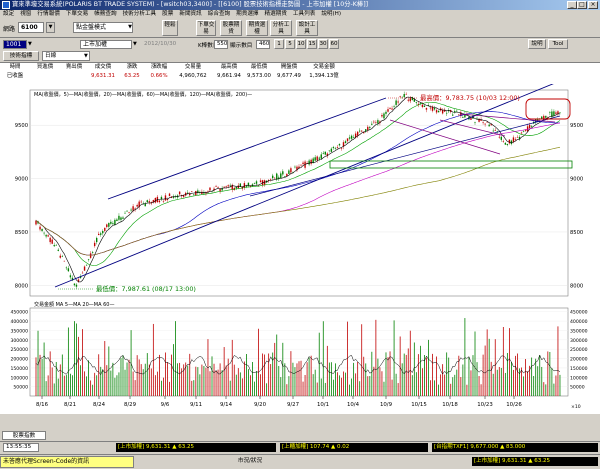  Describe the element at coordinates (160, 44) in the screenshot. I see `date-range-field: 2012/10/30` at that location.